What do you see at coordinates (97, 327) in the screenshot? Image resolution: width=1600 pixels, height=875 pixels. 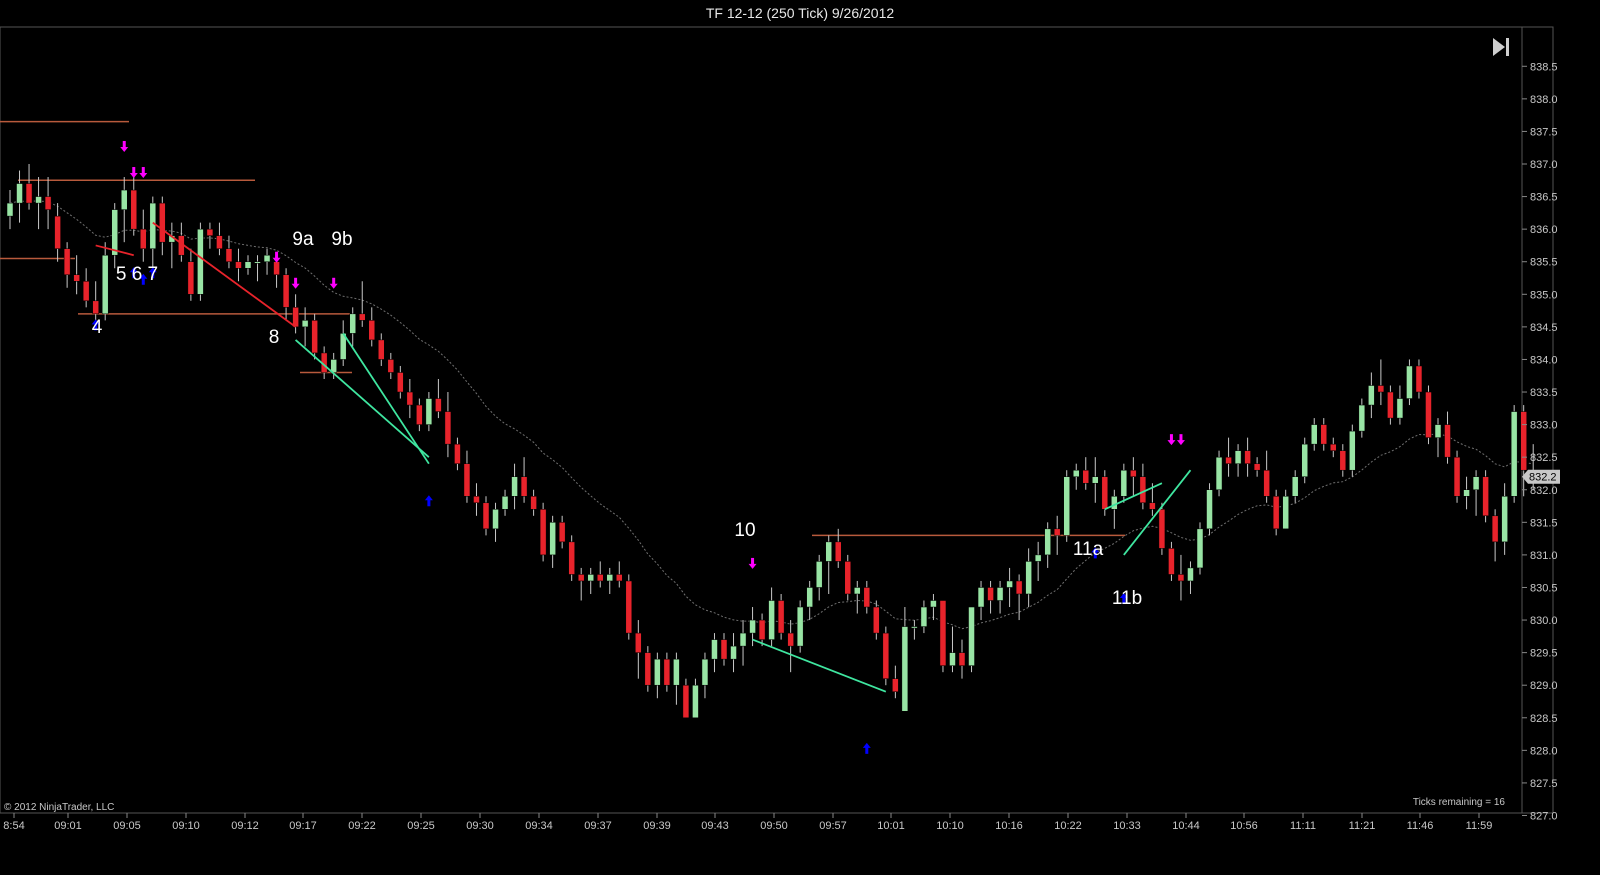 I see `pattern-annotation: 4` at bounding box center [97, 327].